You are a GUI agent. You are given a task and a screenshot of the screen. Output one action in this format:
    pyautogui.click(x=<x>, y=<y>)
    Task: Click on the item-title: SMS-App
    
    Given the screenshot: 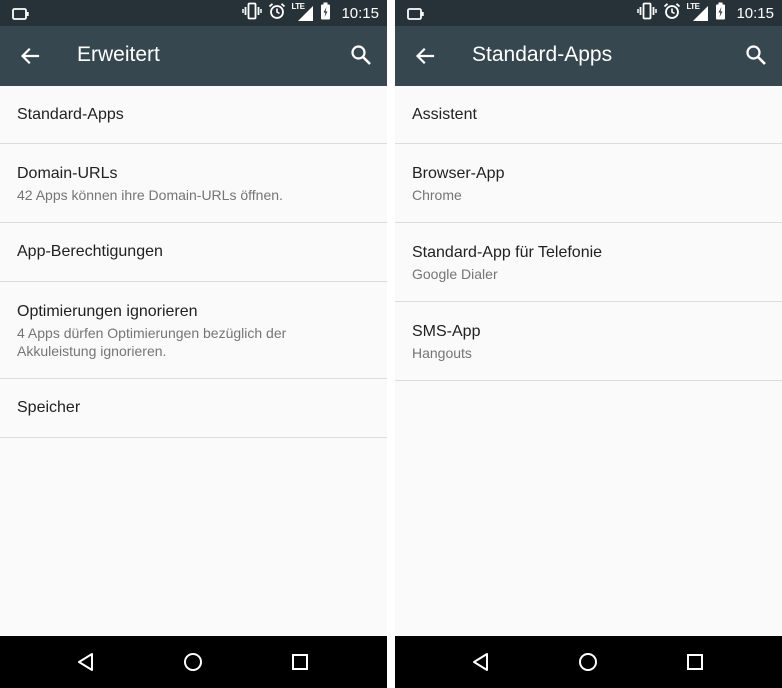 What is the action you would take?
    pyautogui.click(x=446, y=331)
    